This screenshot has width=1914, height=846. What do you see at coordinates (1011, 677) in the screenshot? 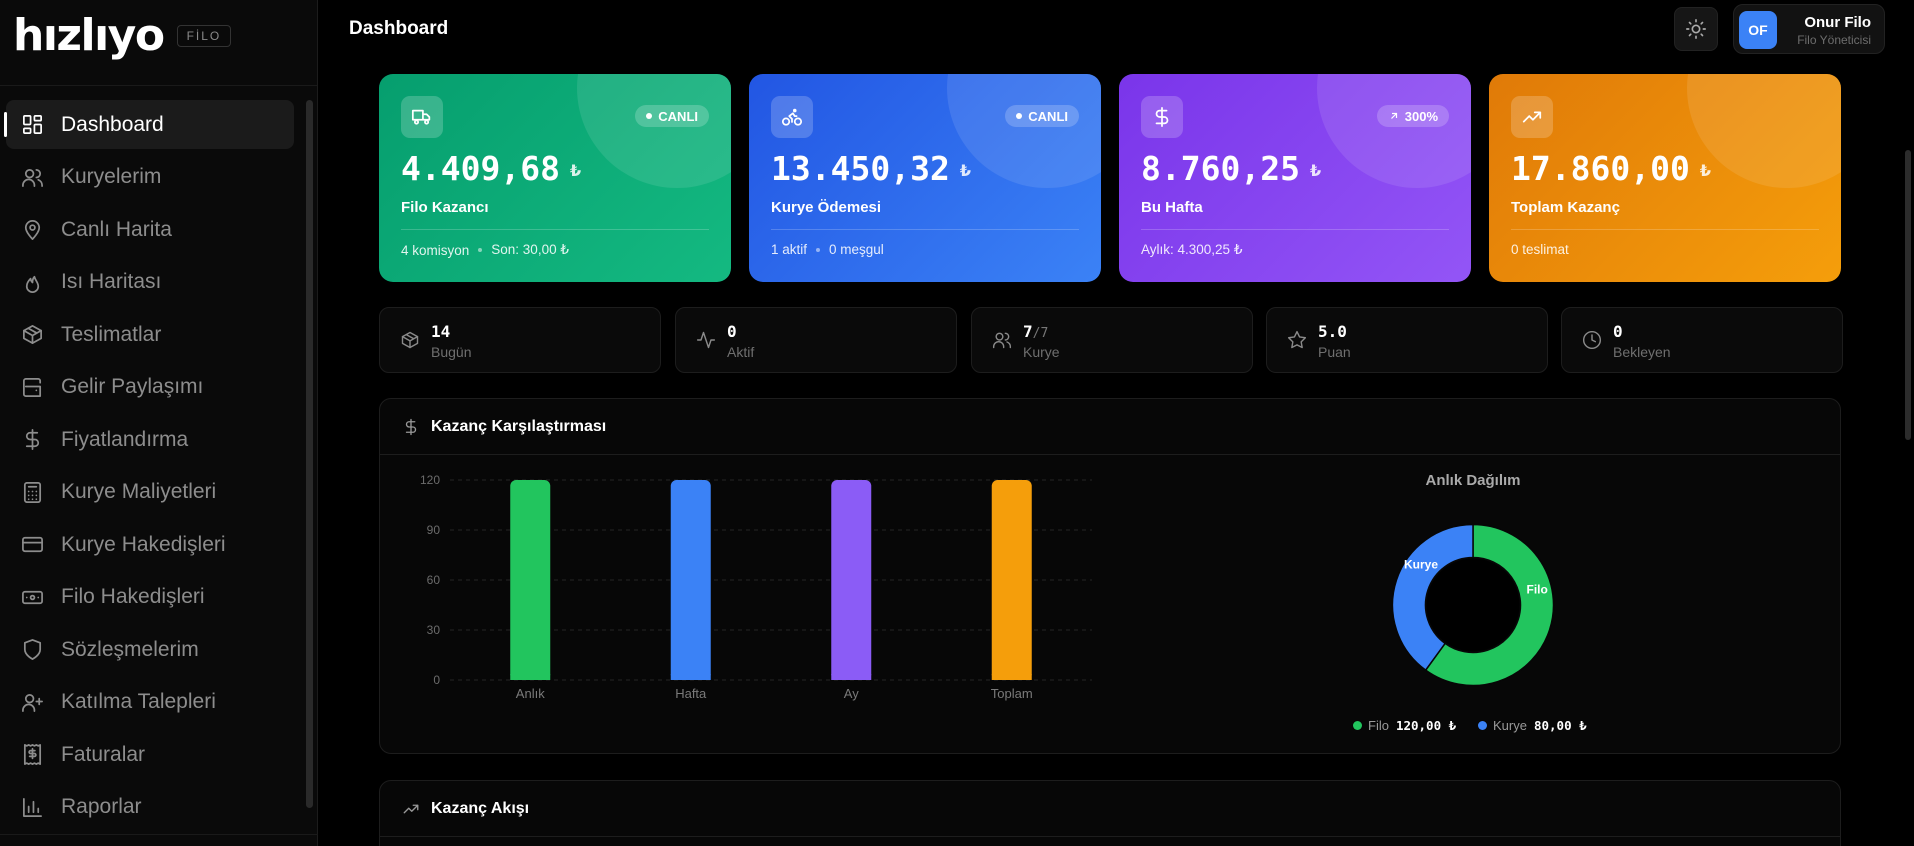
I see `bar-base` at bounding box center [1011, 677].